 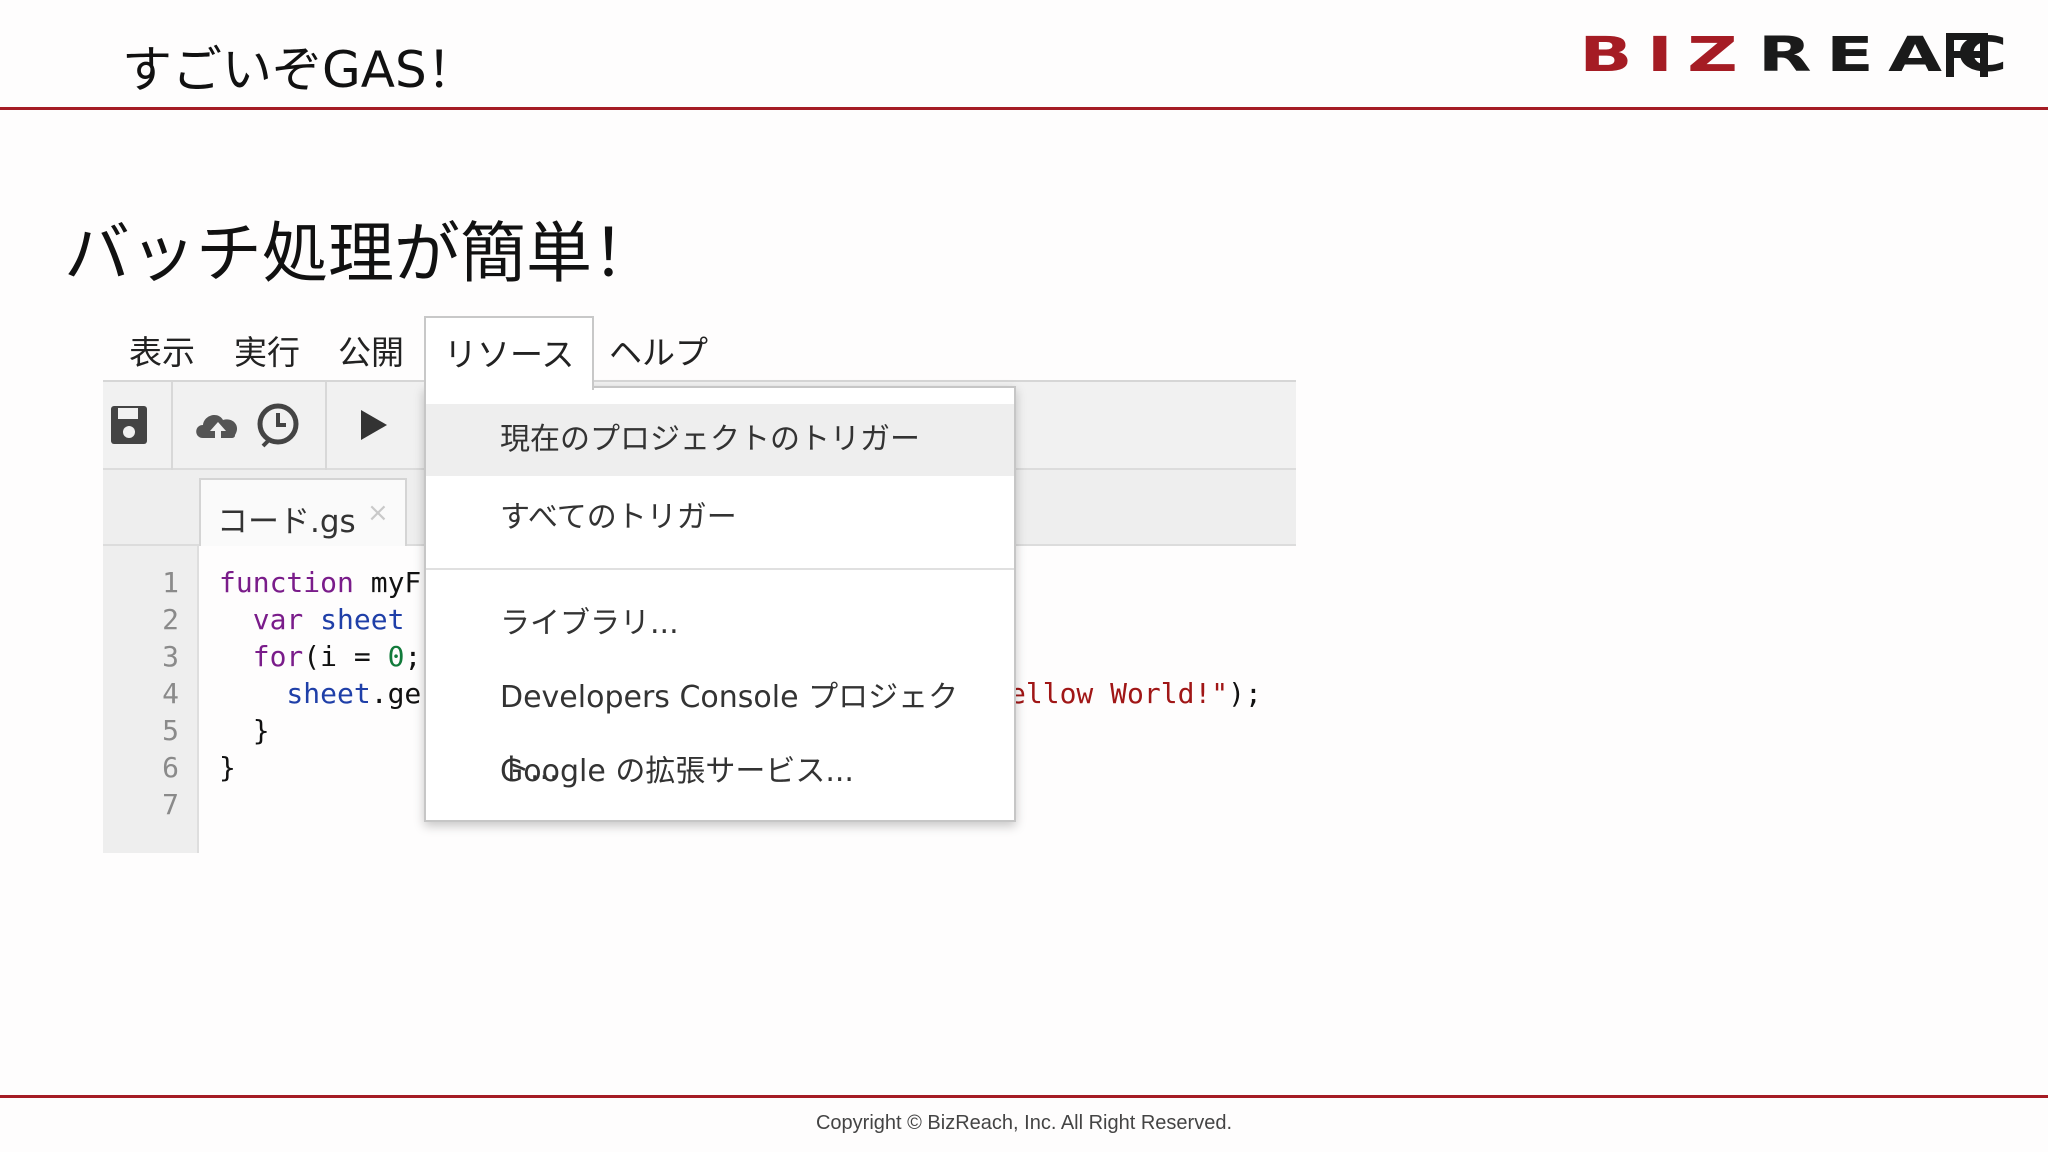 I want to click on save-icon, so click(x=130, y=425).